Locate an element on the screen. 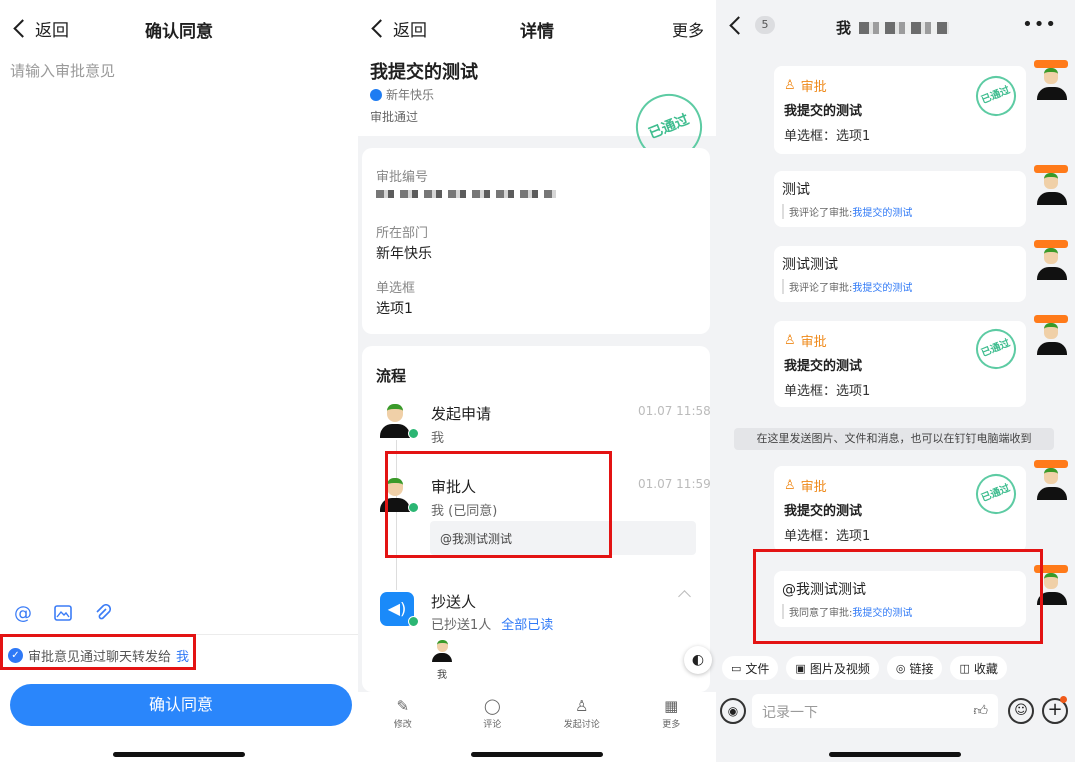  process-title: 流程 is located at coordinates (391, 376).